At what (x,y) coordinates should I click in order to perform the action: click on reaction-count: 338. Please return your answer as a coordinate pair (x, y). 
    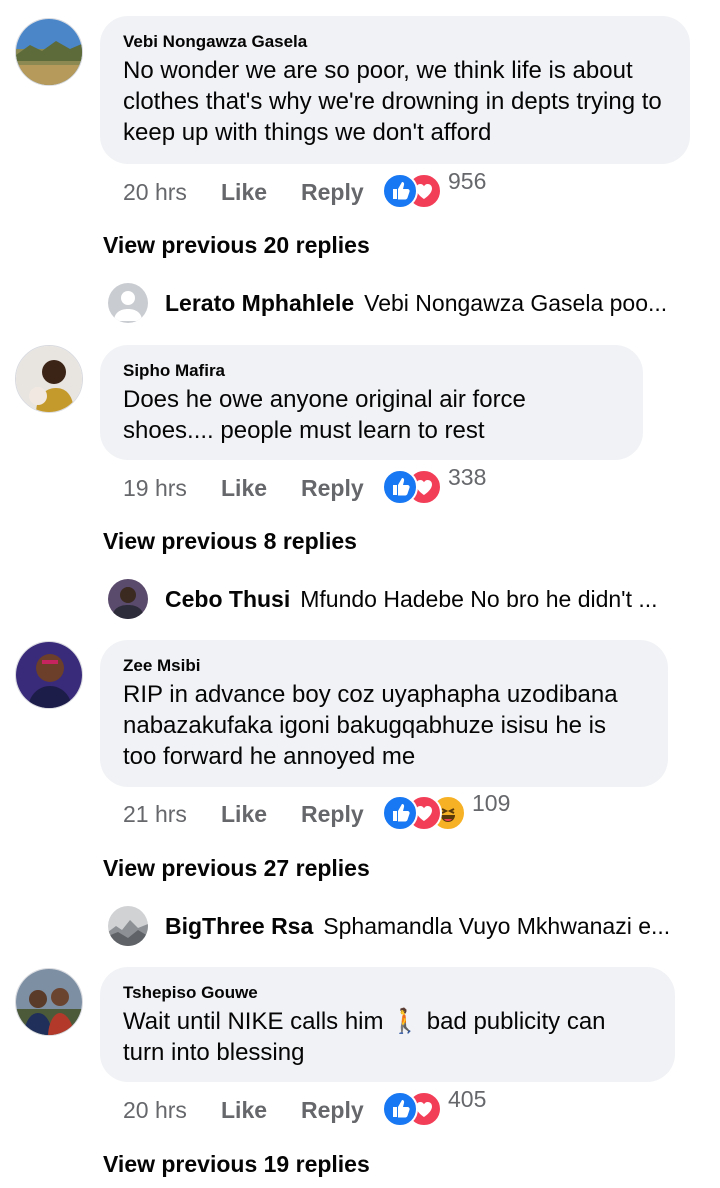
    Looking at the image, I should click on (467, 477).